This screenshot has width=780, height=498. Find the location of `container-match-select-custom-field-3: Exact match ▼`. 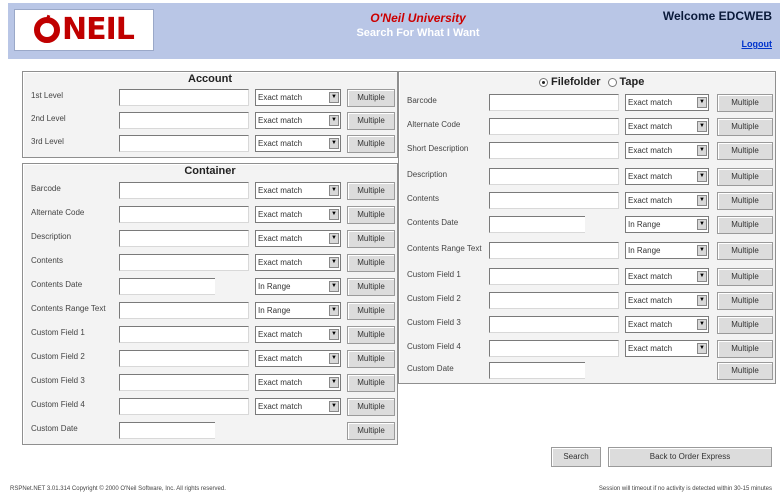

container-match-select-custom-field-3: Exact match ▼ is located at coordinates (298, 382).